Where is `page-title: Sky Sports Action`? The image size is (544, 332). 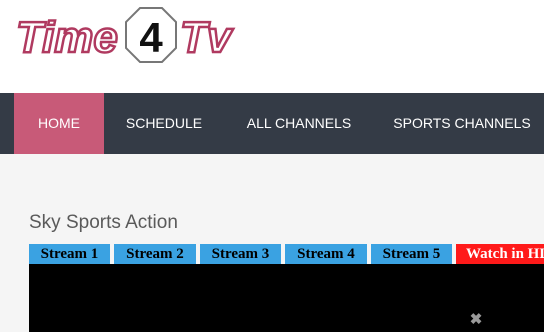
page-title: Sky Sports Action is located at coordinates (103, 222).